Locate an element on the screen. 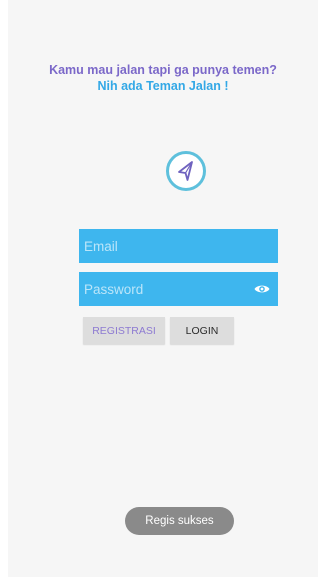 Image resolution: width=326 pixels, height=577 pixels. navigation-arrow-icon is located at coordinates (185, 171).